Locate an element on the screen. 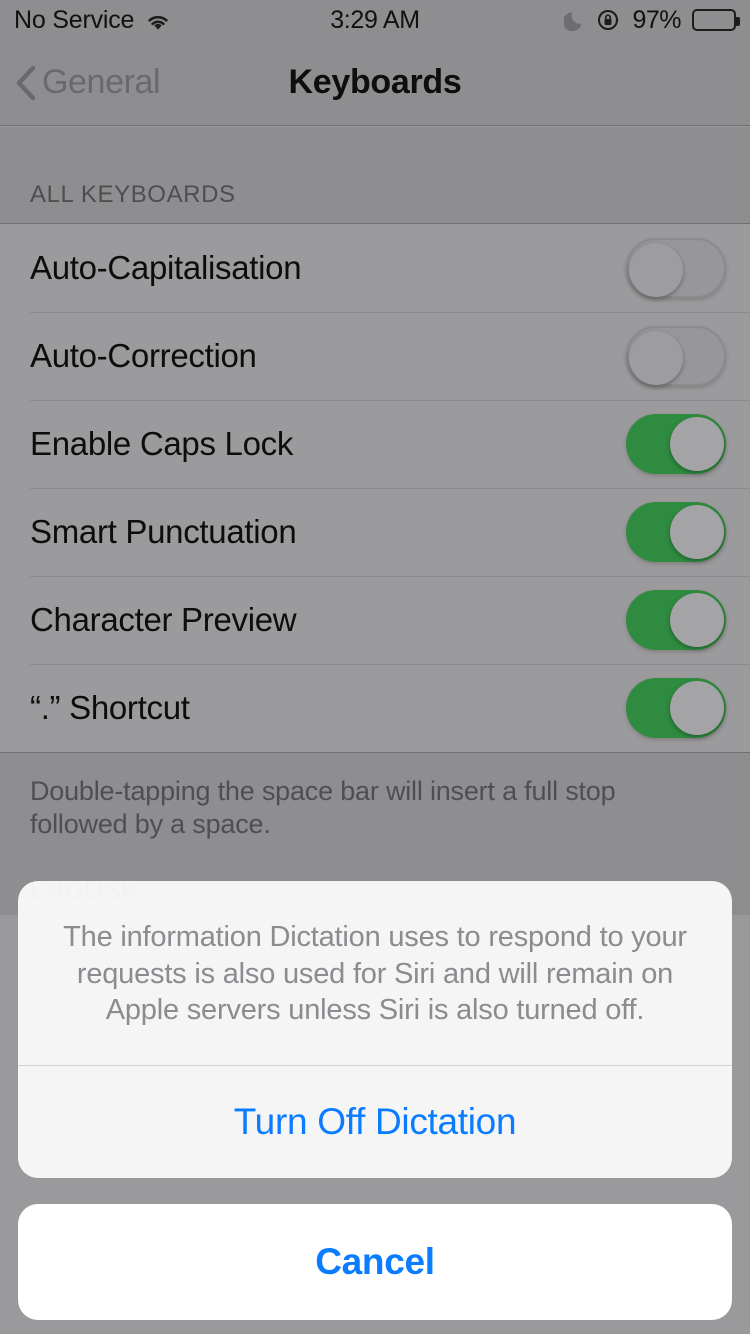 The height and width of the screenshot is (1334, 750). row-label: Auto-Capitalisation is located at coordinates (166, 267).